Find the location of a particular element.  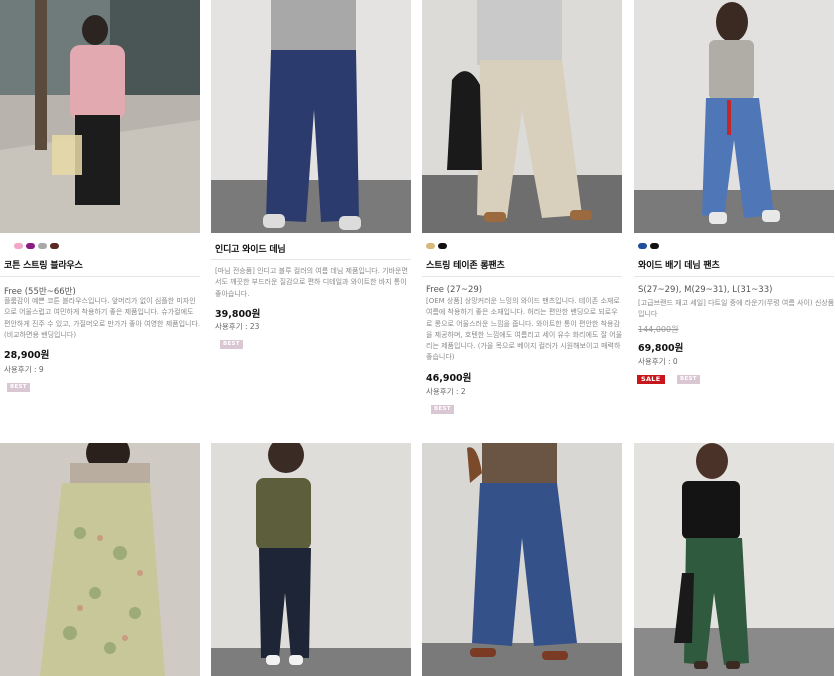

product-image-floral-dress is located at coordinates (100, 559).